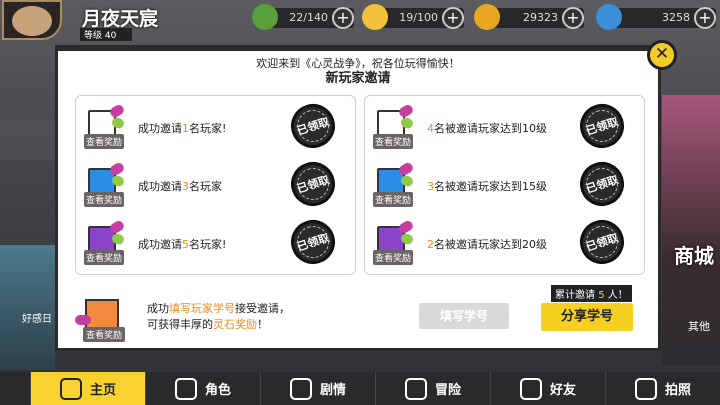 This screenshot has height=405, width=720. I want to click on stamina-value: 22/140, so click(308, 17).